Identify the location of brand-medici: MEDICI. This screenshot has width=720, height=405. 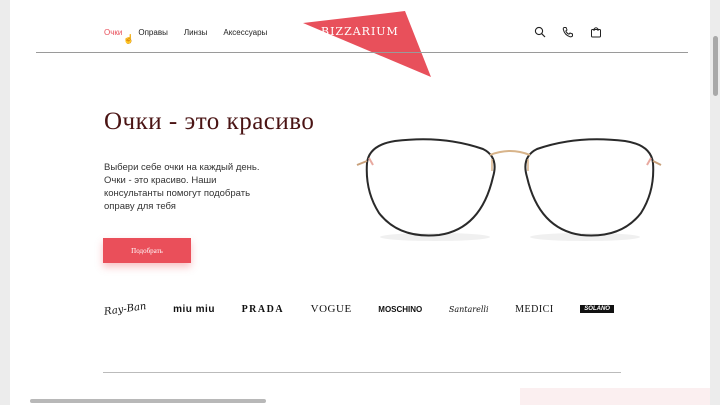
(534, 309).